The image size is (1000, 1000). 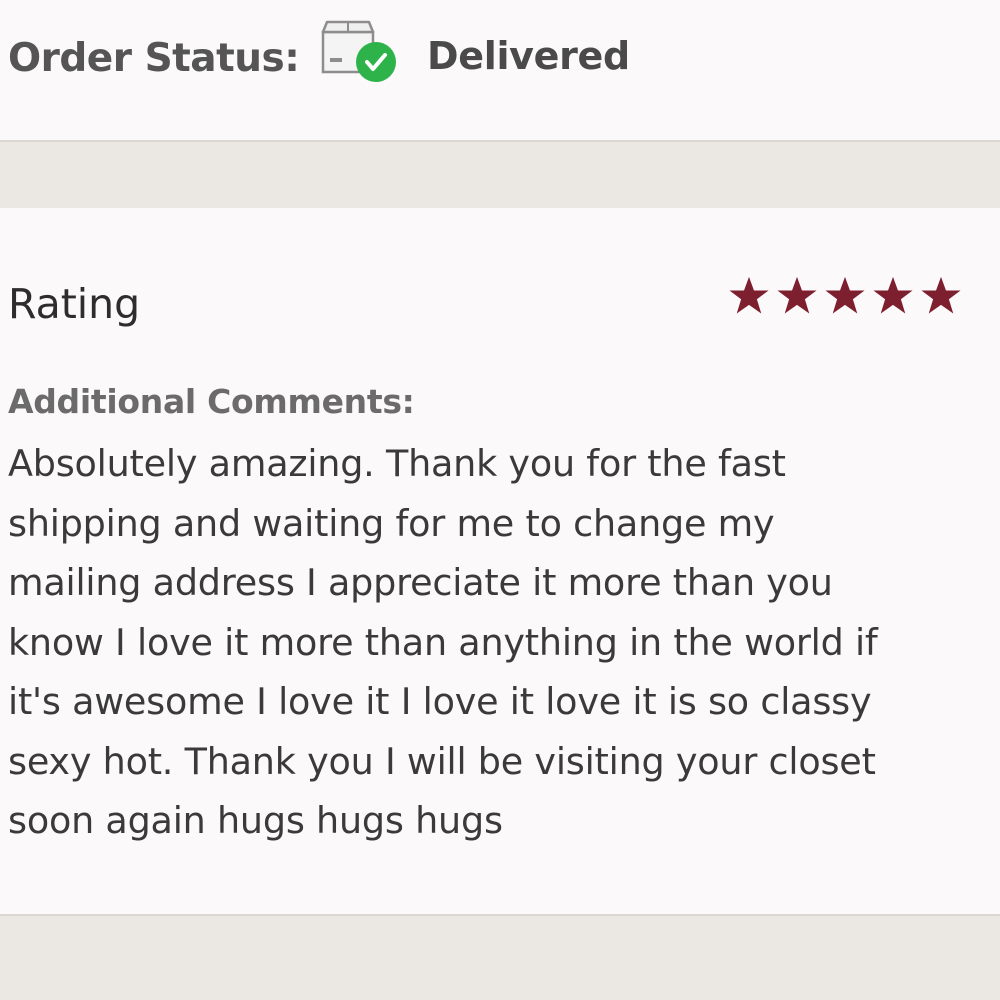 I want to click on star-rating, so click(x=845, y=297).